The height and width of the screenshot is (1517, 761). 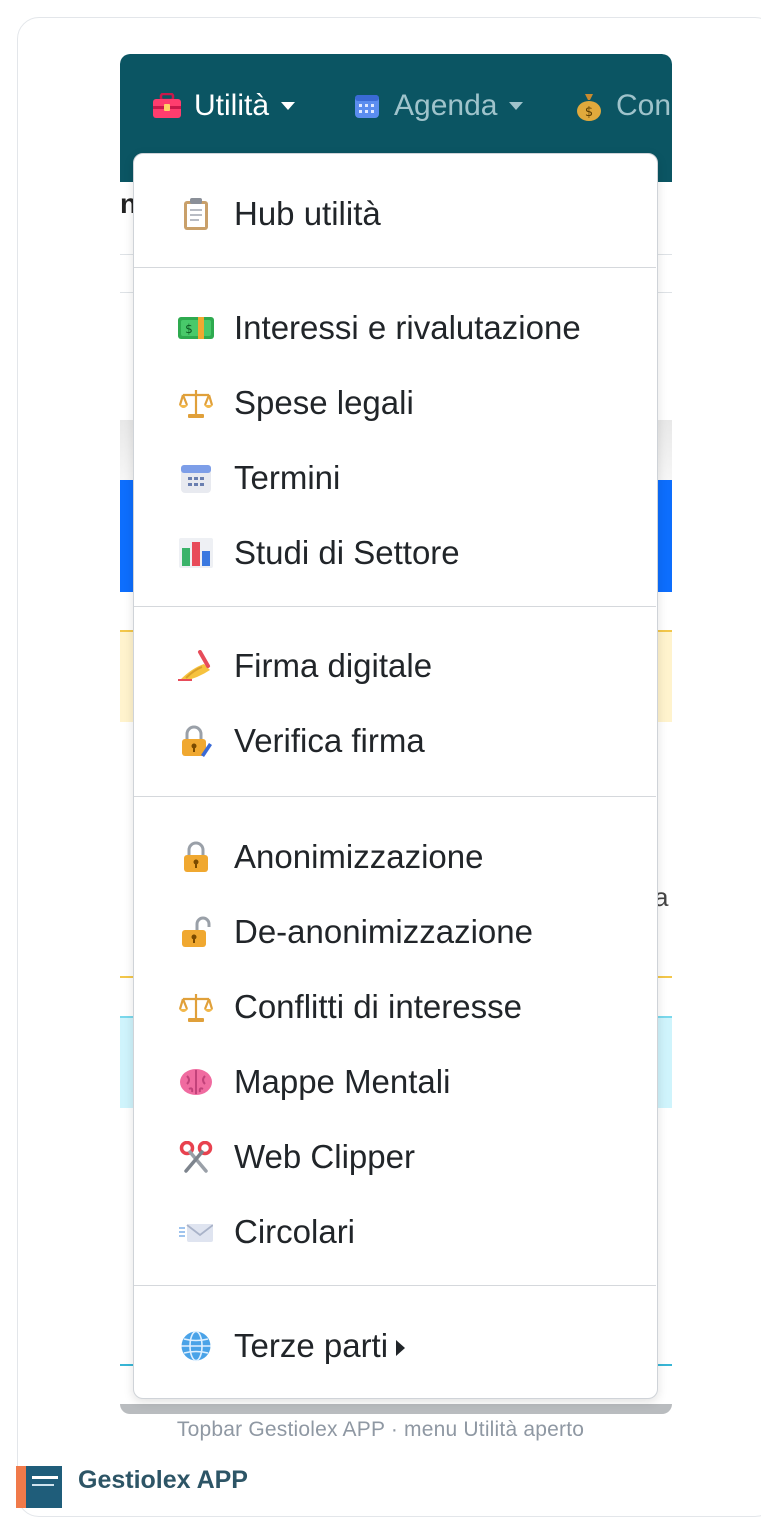 I want to click on menu-item-label: Terze parti, so click(x=311, y=1345).